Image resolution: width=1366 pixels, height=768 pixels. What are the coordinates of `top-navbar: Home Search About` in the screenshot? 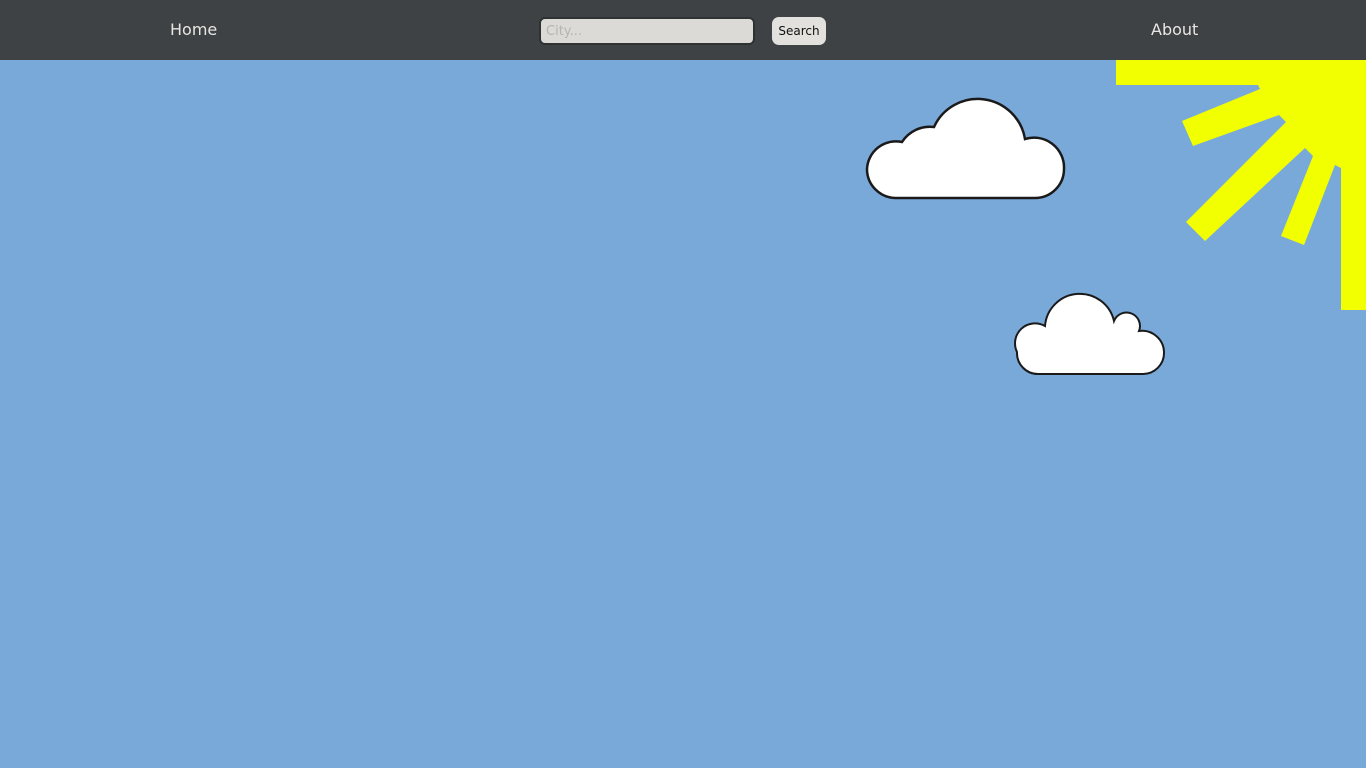 It's located at (683, 30).